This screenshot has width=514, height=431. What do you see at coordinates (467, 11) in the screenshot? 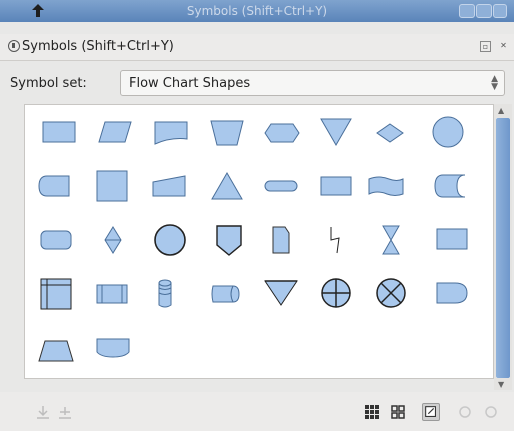
I see `minimize-button` at bounding box center [467, 11].